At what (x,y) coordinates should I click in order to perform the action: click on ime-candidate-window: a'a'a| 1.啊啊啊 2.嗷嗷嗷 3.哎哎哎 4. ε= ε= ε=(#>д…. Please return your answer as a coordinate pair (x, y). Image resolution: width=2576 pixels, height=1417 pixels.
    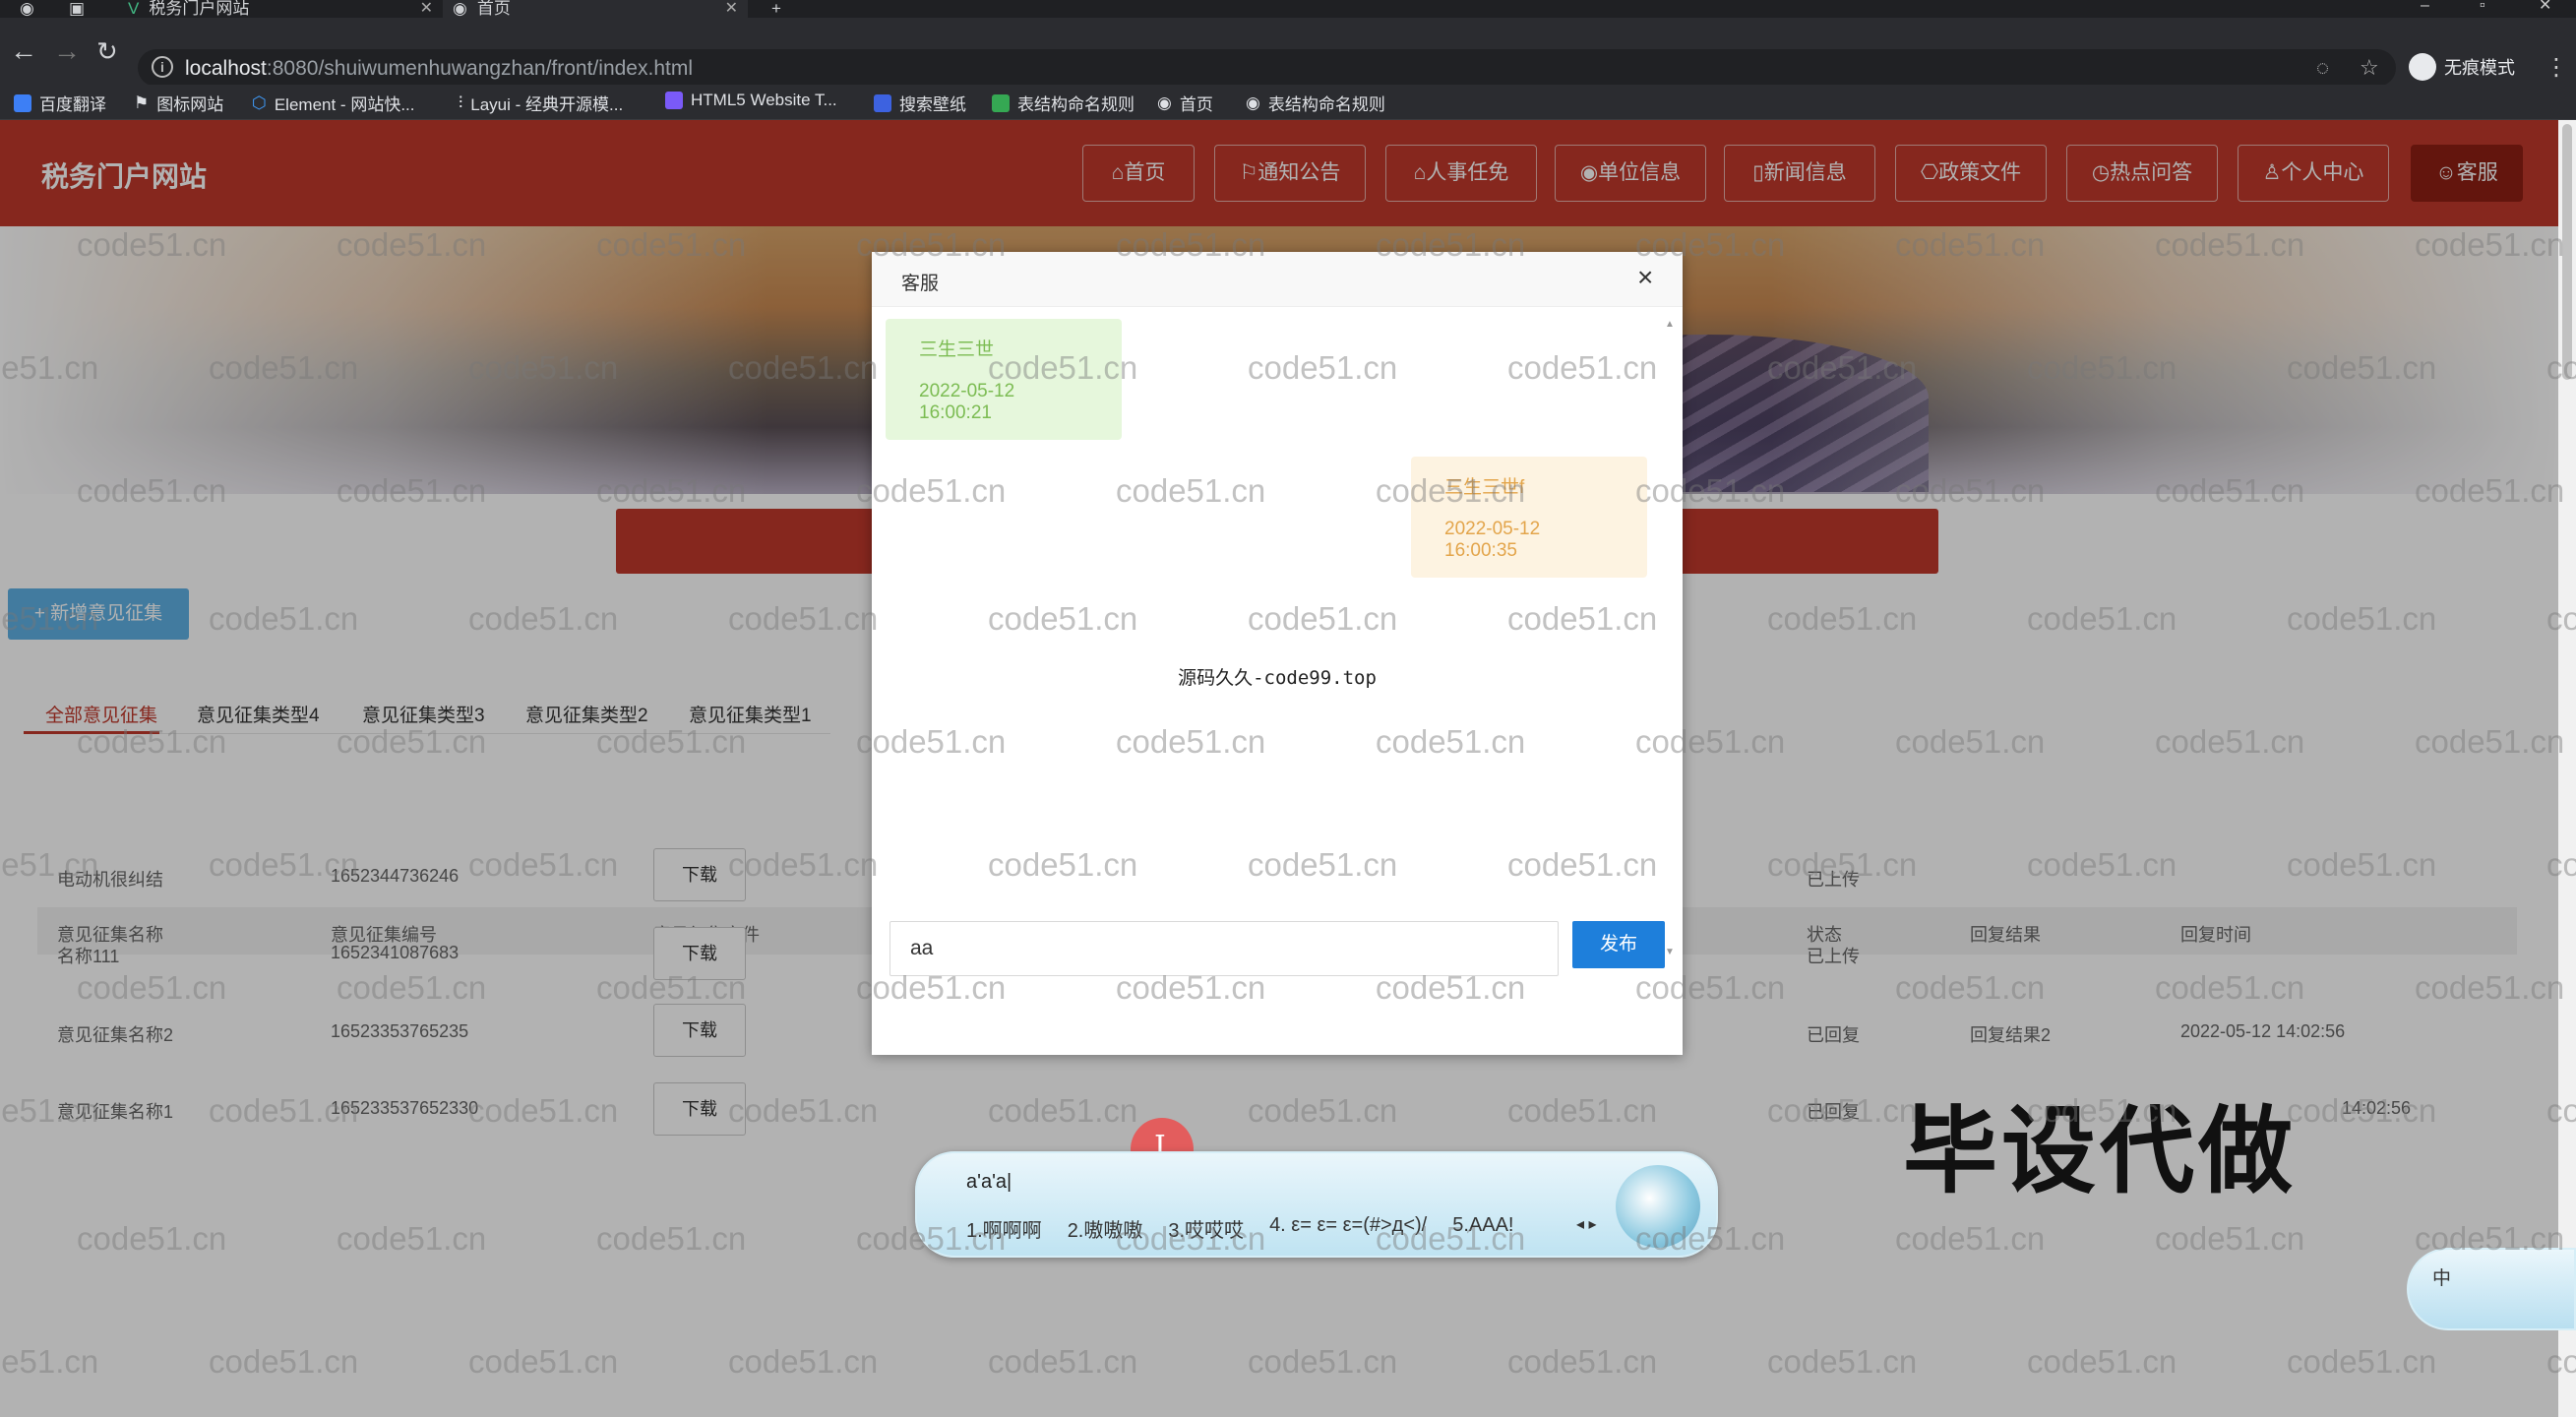
    Looking at the image, I should click on (1316, 1204).